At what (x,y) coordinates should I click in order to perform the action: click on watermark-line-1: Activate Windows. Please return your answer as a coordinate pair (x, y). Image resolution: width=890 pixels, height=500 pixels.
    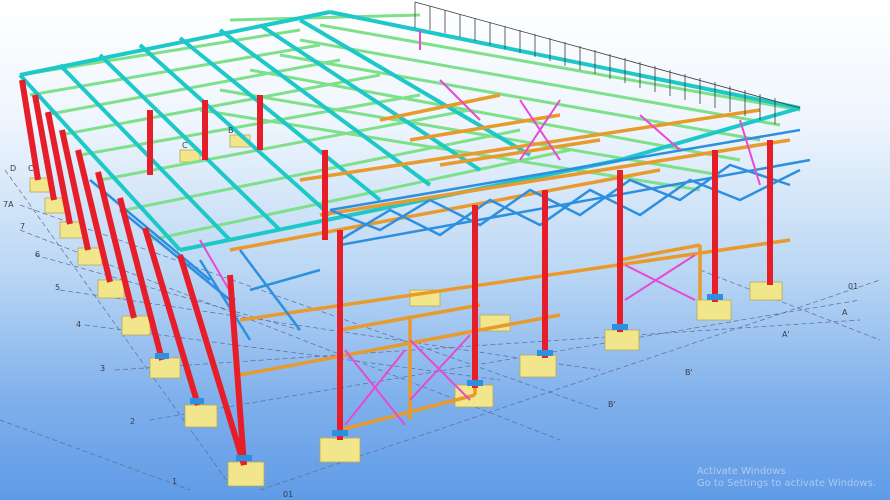
    Looking at the image, I should click on (741, 471).